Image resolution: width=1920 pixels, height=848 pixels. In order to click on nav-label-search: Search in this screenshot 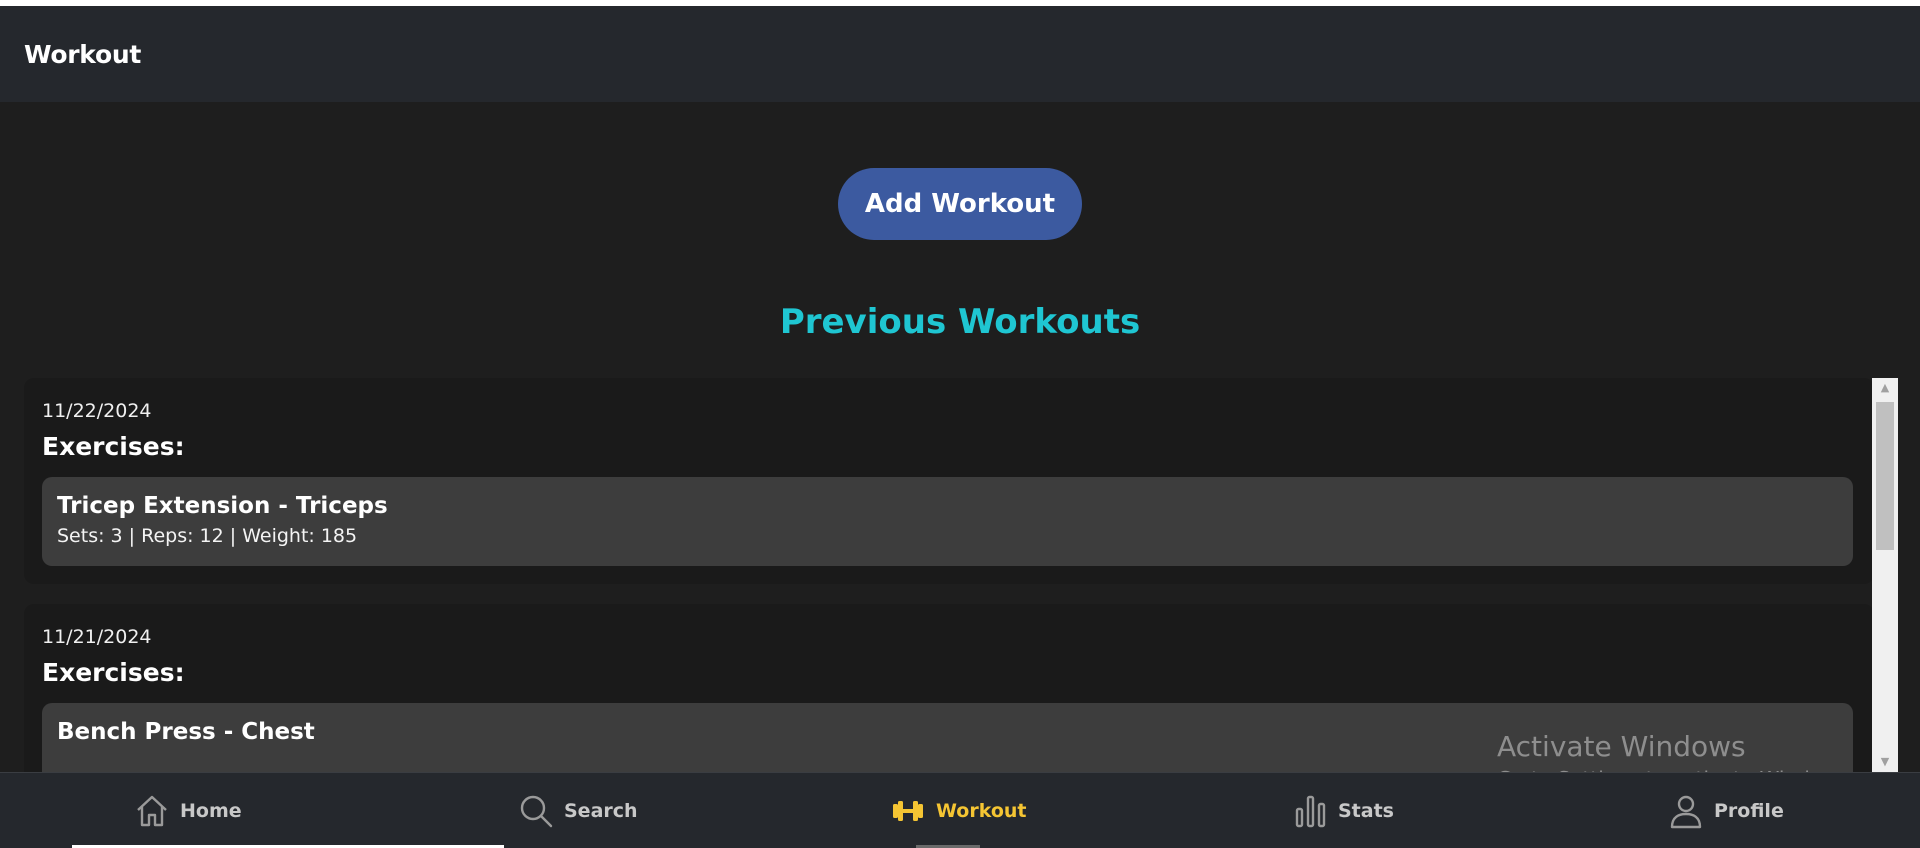, I will do `click(601, 811)`.